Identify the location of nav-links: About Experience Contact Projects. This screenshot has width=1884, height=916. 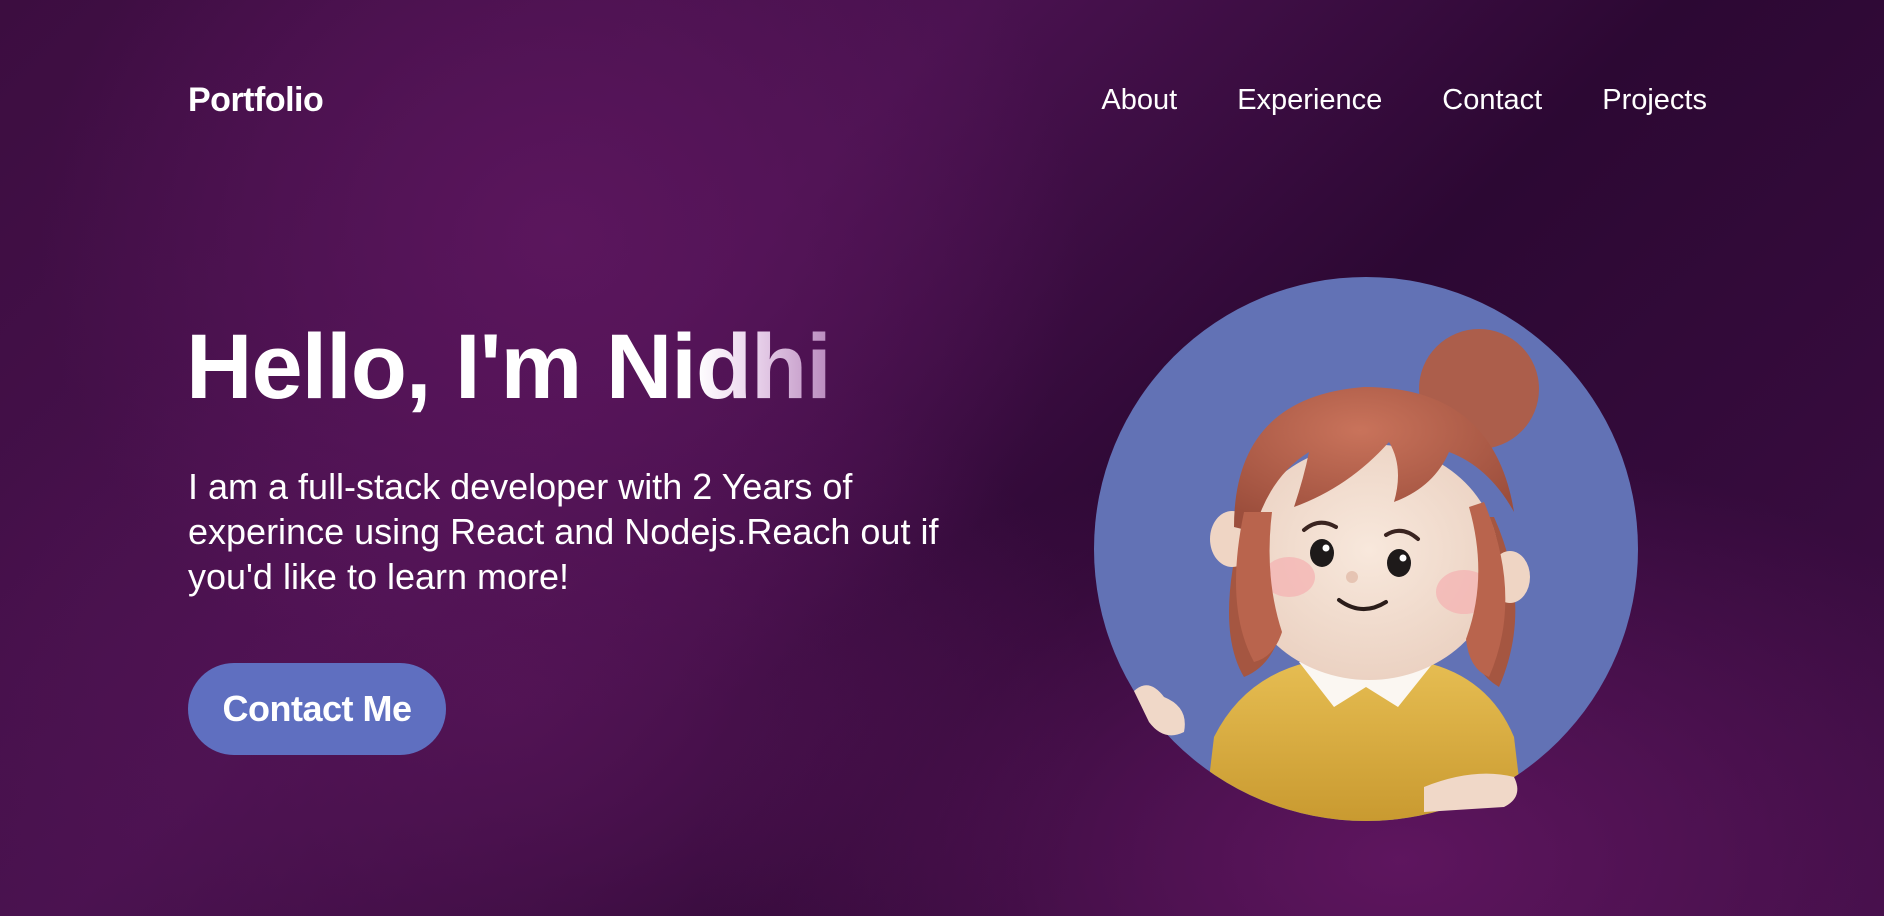
(1404, 100).